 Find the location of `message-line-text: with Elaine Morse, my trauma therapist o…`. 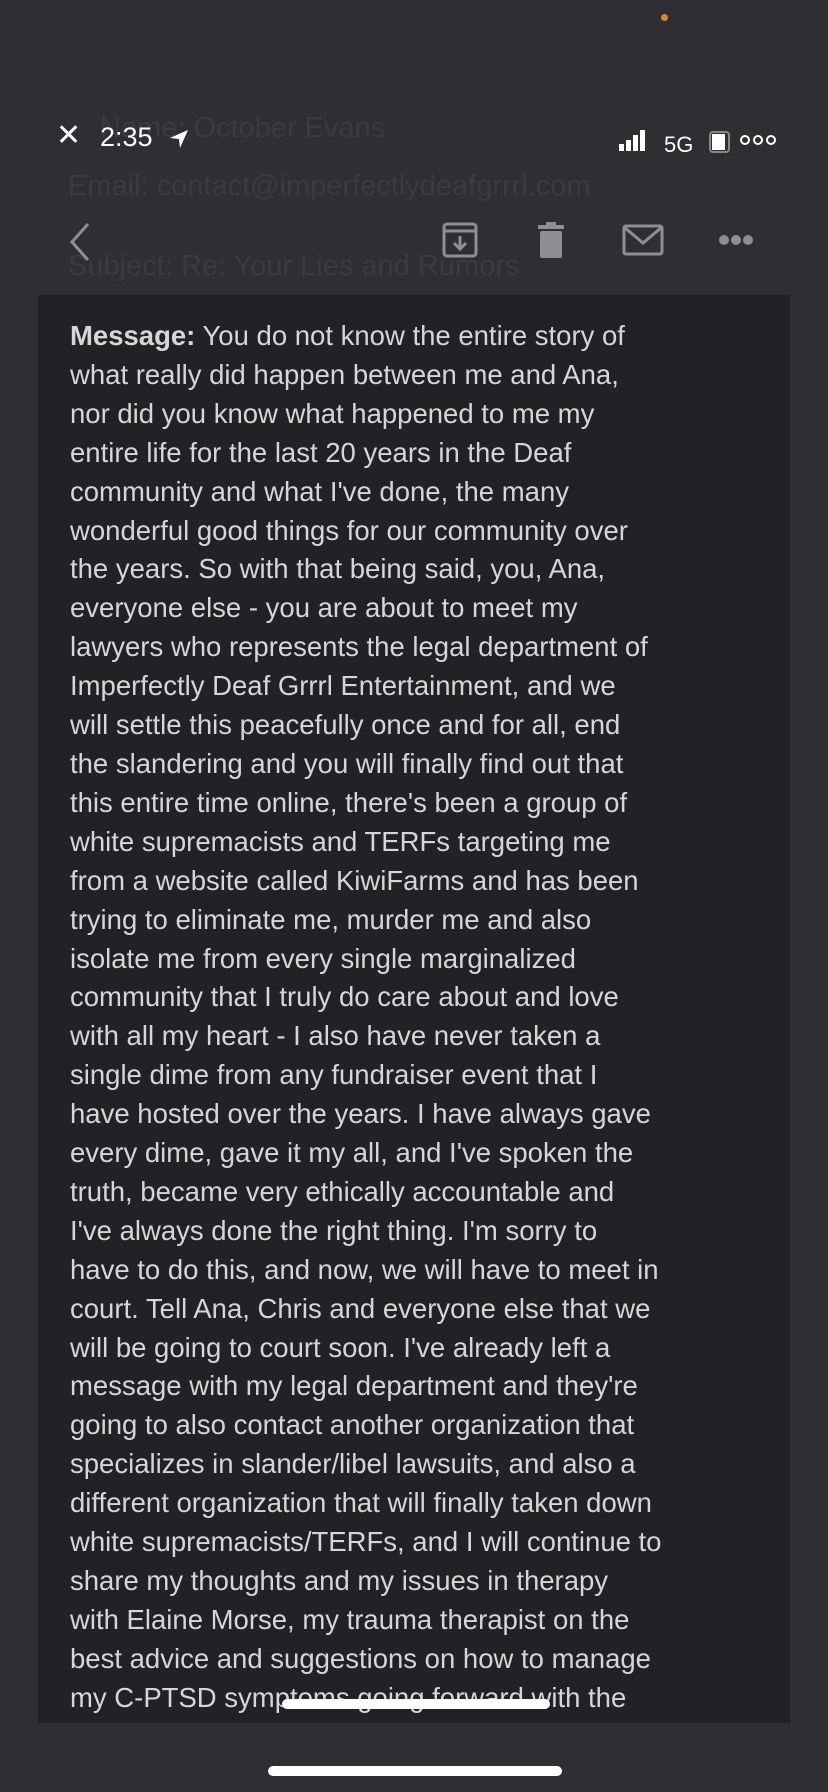

message-line-text: with Elaine Morse, my trauma therapist o… is located at coordinates (350, 1619).